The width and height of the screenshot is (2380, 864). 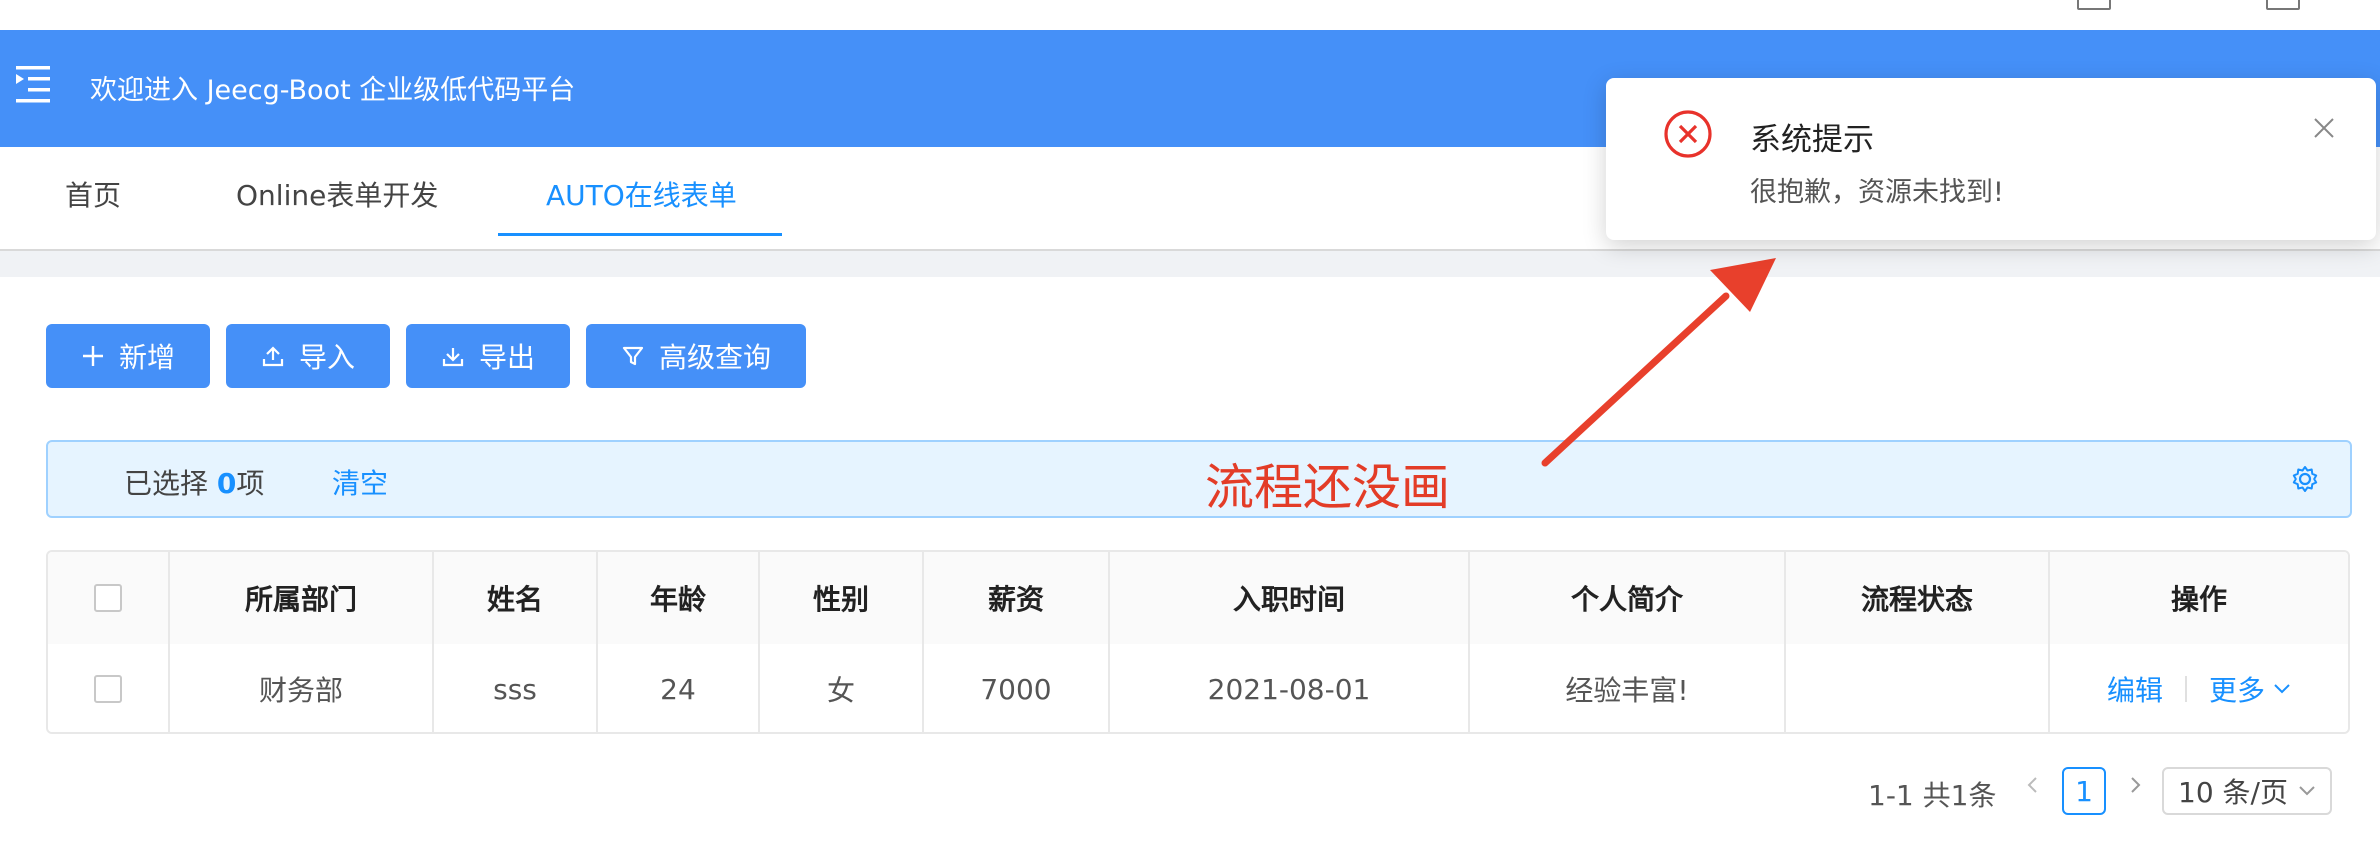 I want to click on top-strip, so click(x=1190, y=15).